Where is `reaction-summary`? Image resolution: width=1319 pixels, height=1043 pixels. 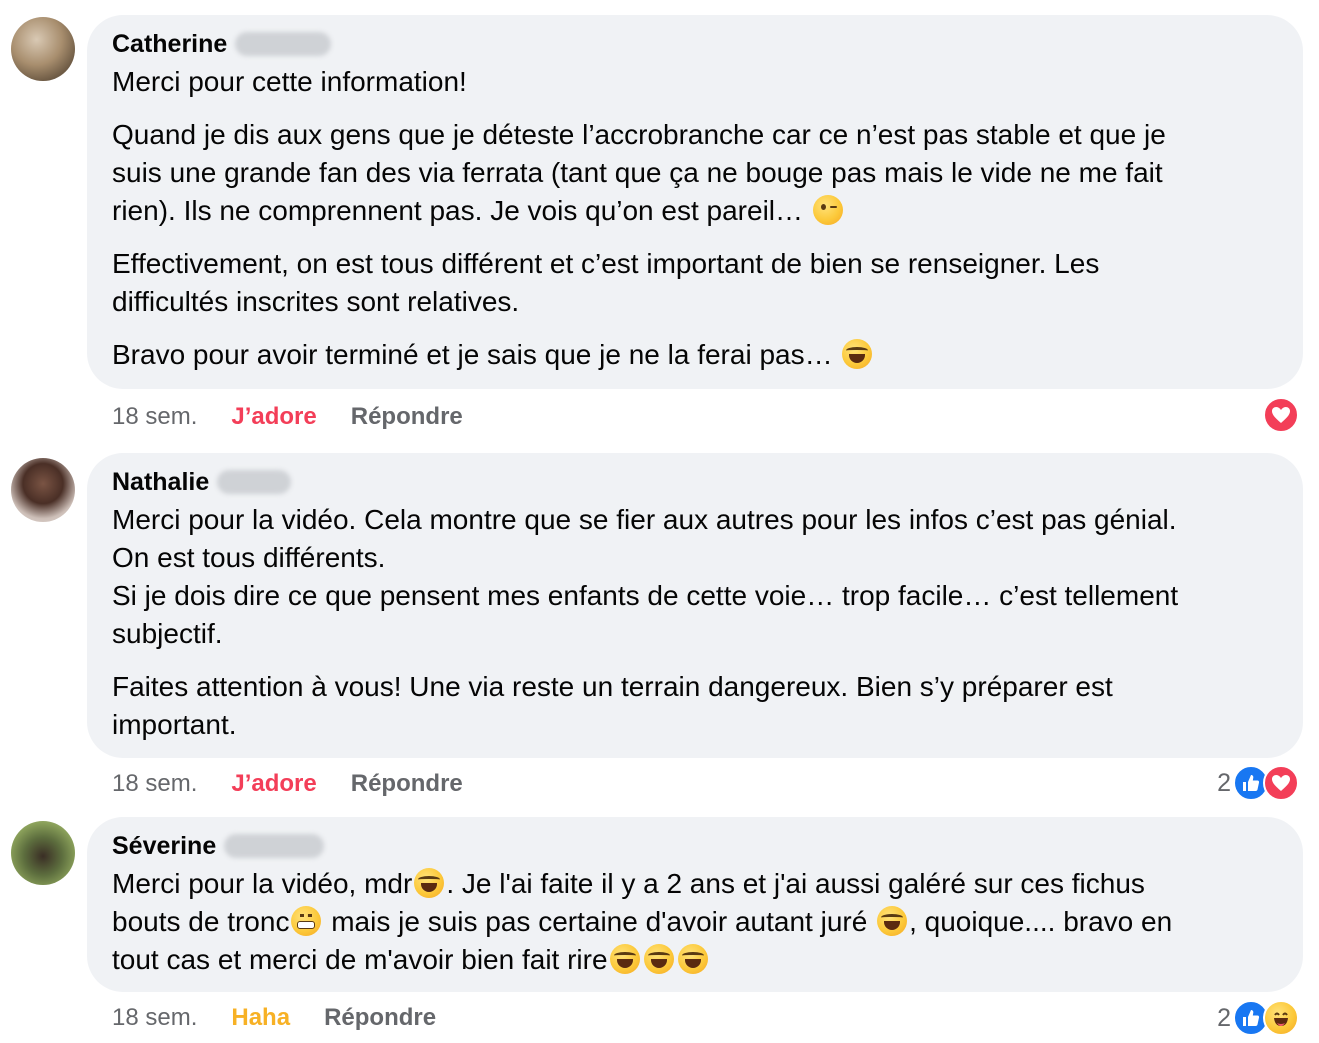 reaction-summary is located at coordinates (1281, 415).